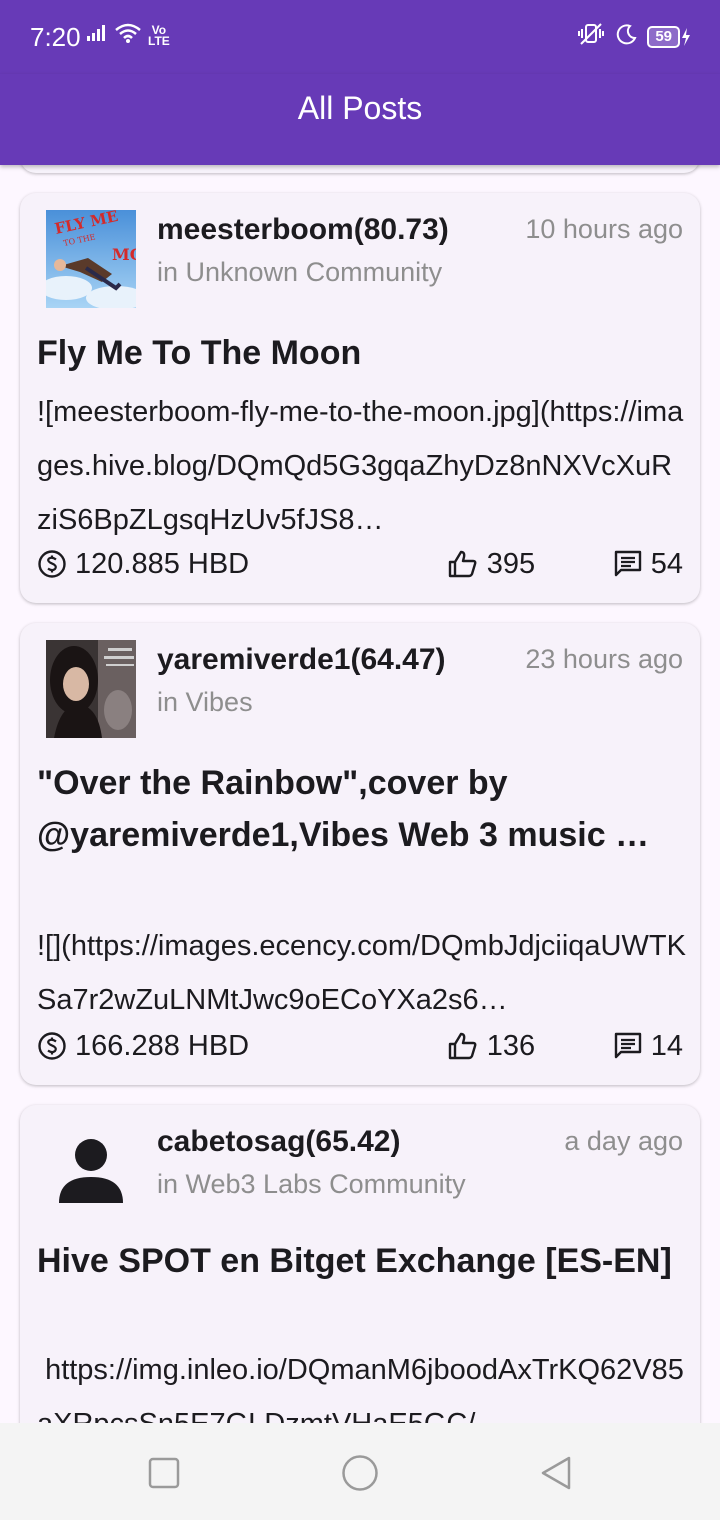 The image size is (720, 1520). What do you see at coordinates (303, 230) in the screenshot?
I see `post-author: meesterboom(80.73)` at bounding box center [303, 230].